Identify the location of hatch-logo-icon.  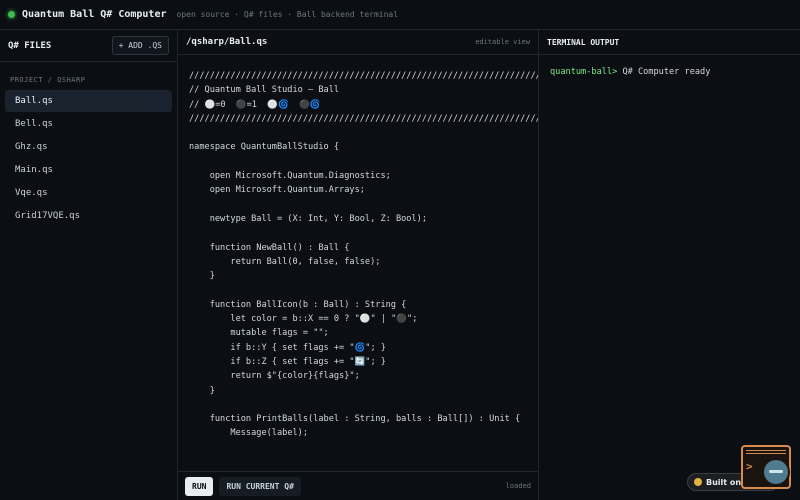
(698, 482).